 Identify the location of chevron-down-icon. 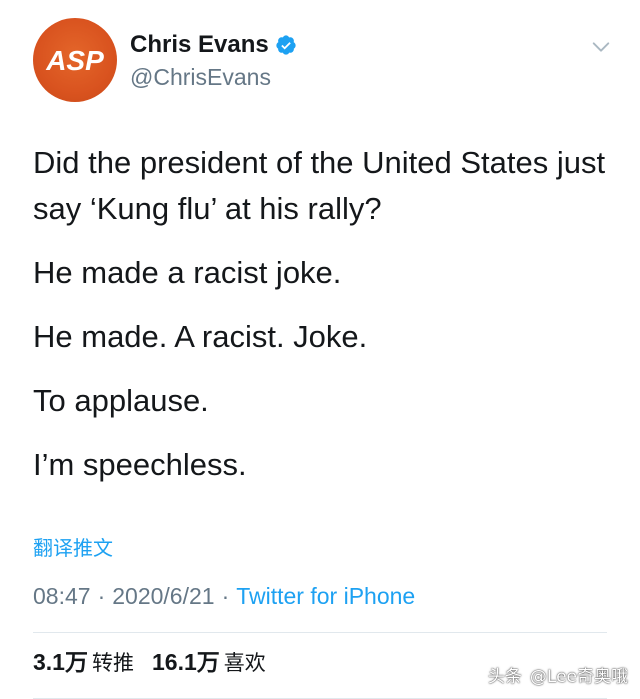
(601, 47).